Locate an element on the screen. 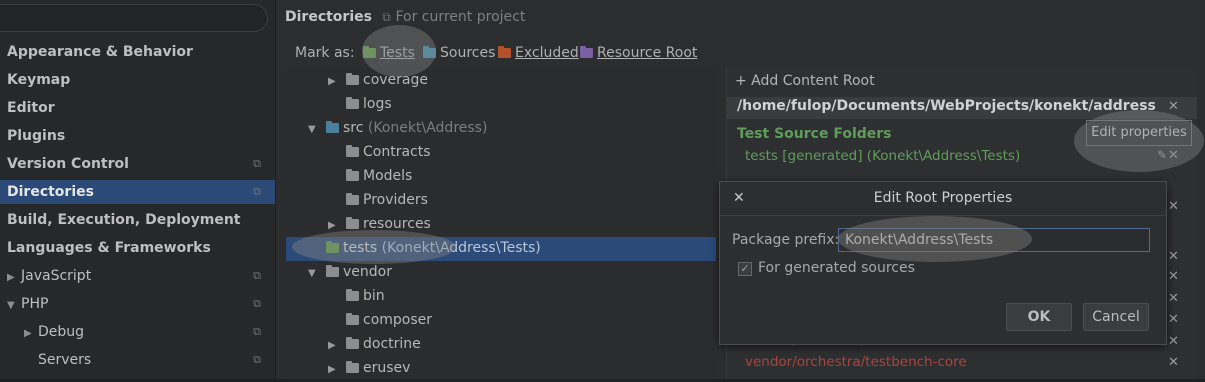 The image size is (1205, 382). tree-item-contracts: Contracts is located at coordinates (379, 152).